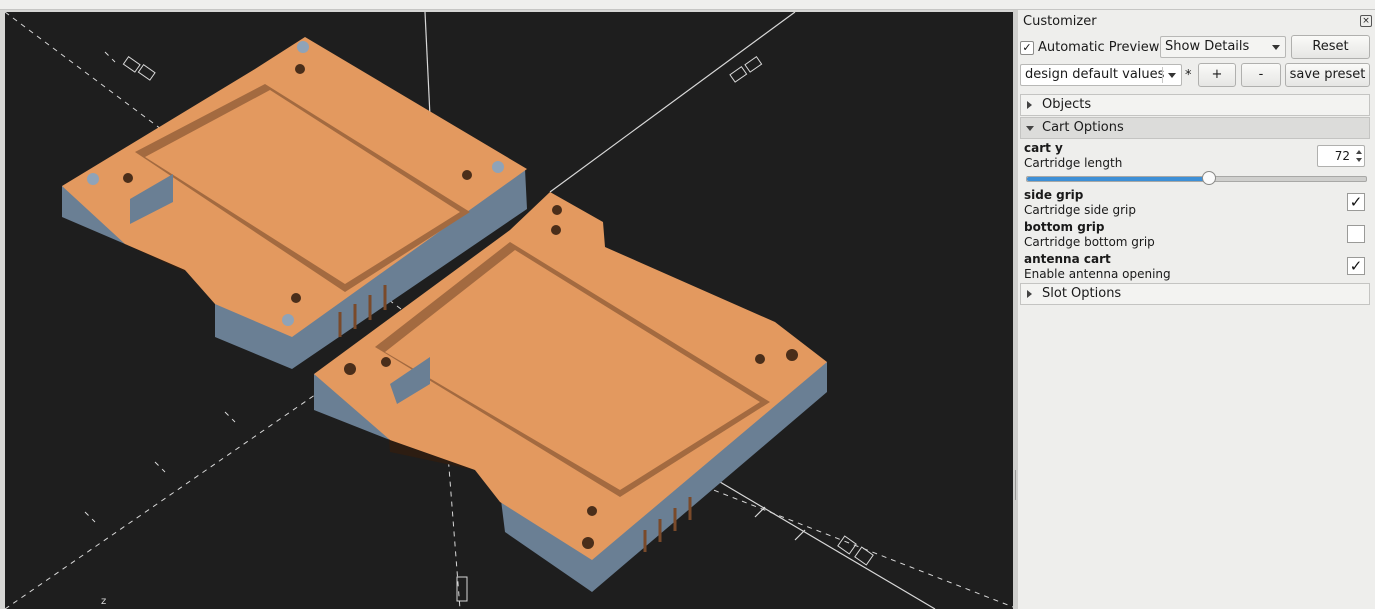 The width and height of the screenshot is (1375, 609). Describe the element at coordinates (1356, 202) in the screenshot. I see `side-grip-checkbox: ✓` at that location.